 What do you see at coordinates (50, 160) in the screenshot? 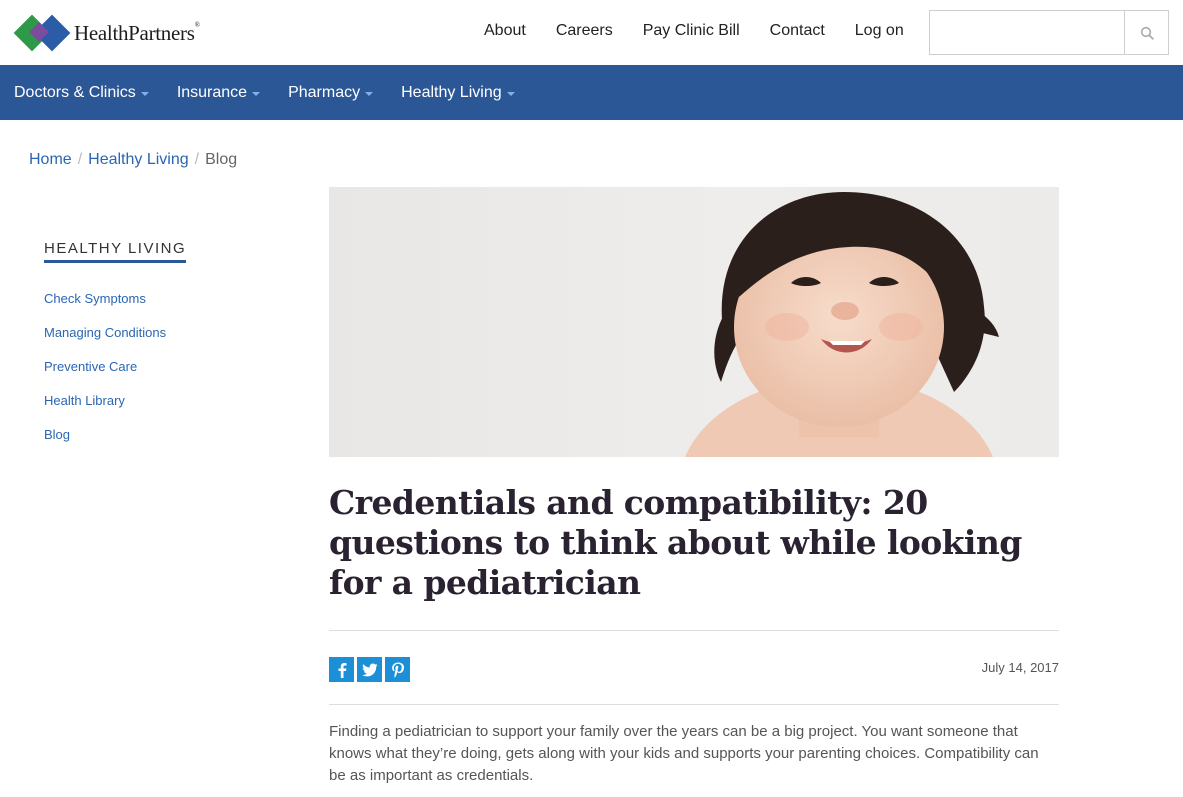
I see `breadcrumb-home: Home` at bounding box center [50, 160].